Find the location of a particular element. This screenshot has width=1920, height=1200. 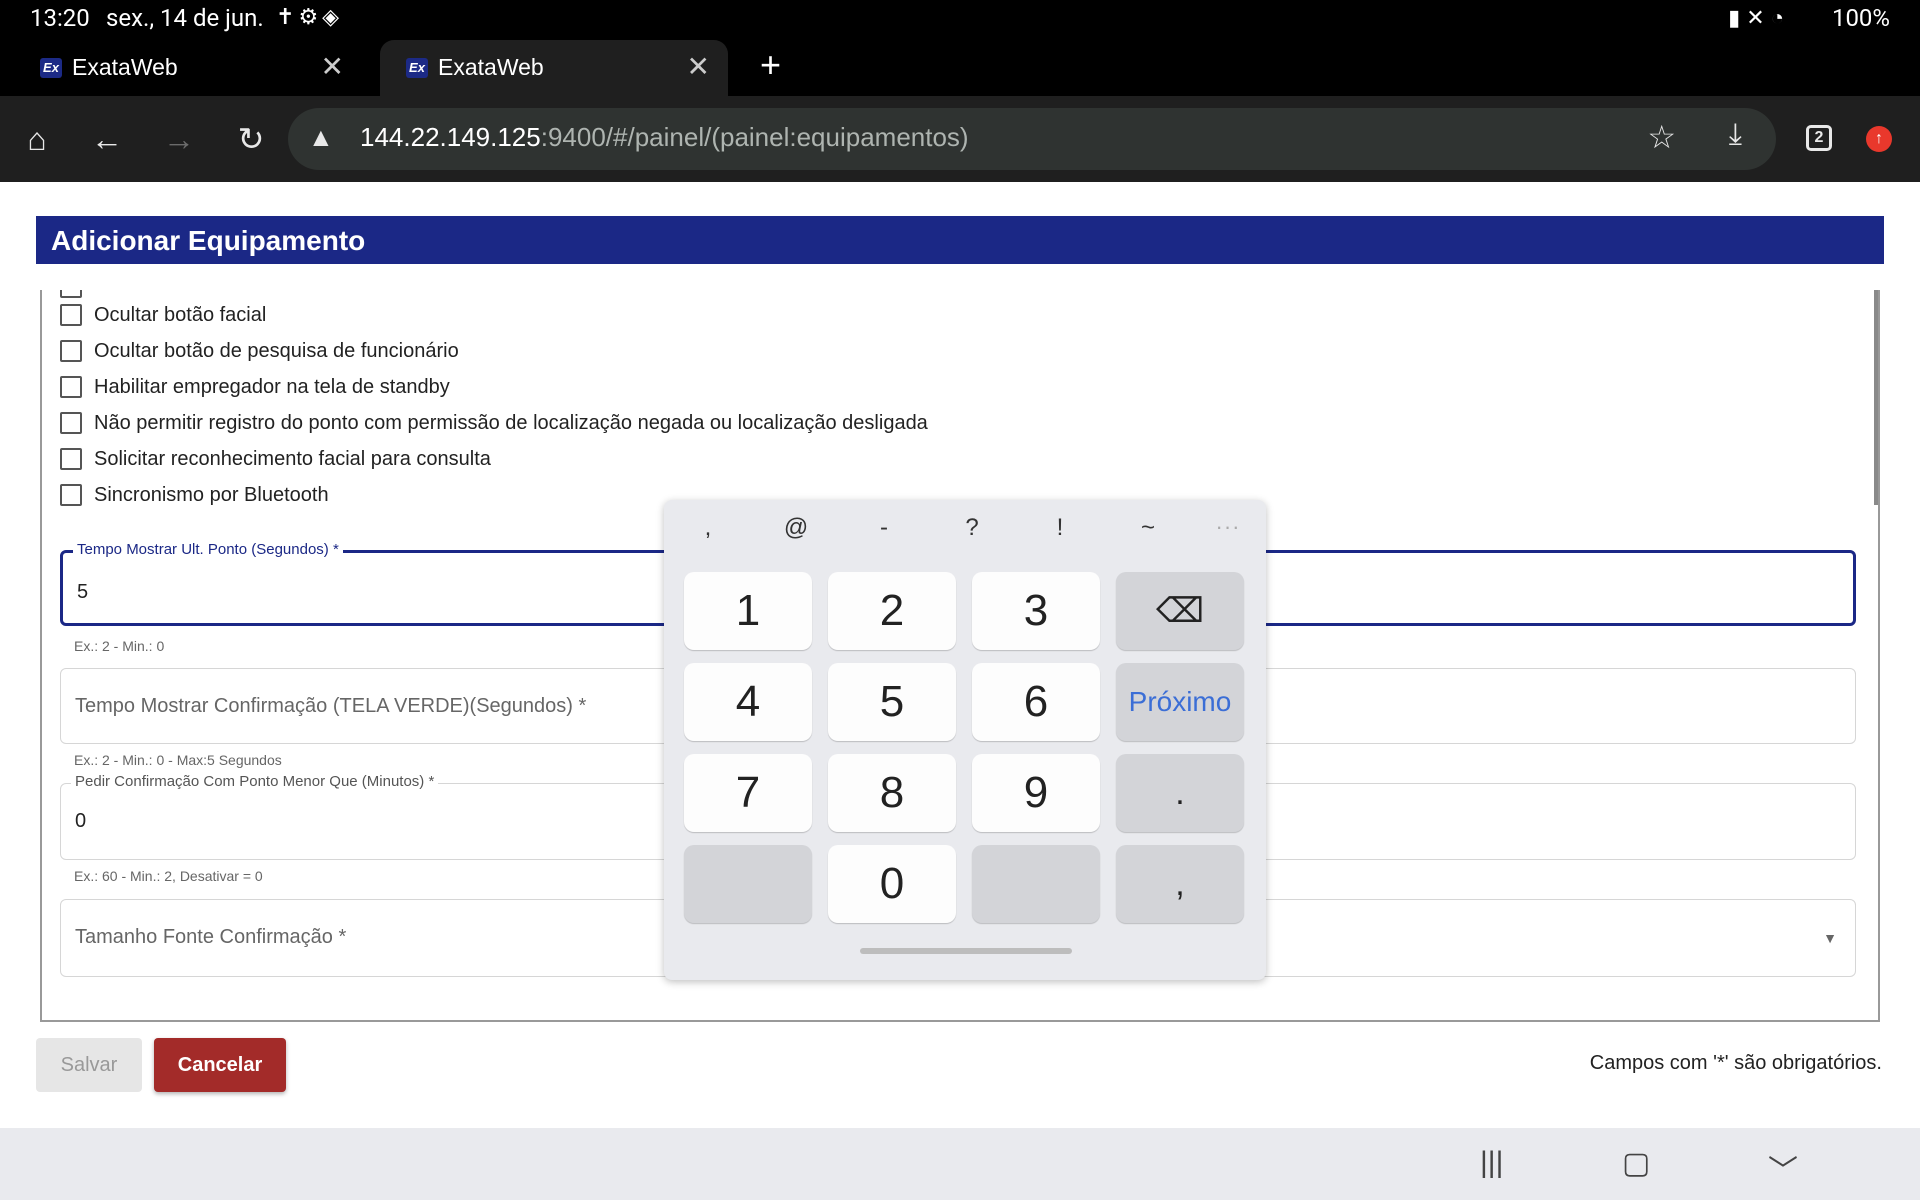

accessibility-icon: ✝ is located at coordinates (287, 17).